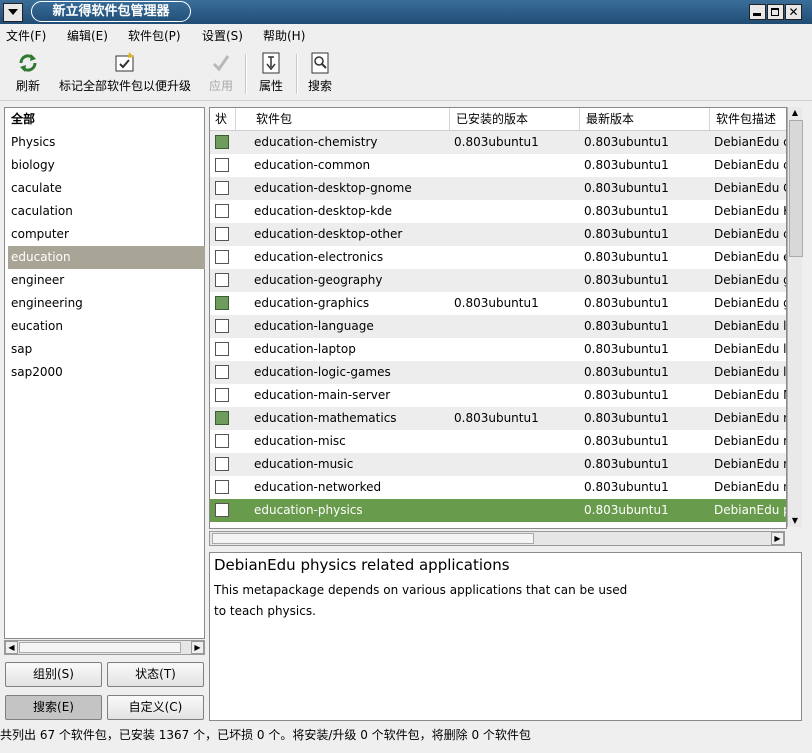  What do you see at coordinates (53, 674) in the screenshot?
I see `group-filter-button: 组别(S)` at bounding box center [53, 674].